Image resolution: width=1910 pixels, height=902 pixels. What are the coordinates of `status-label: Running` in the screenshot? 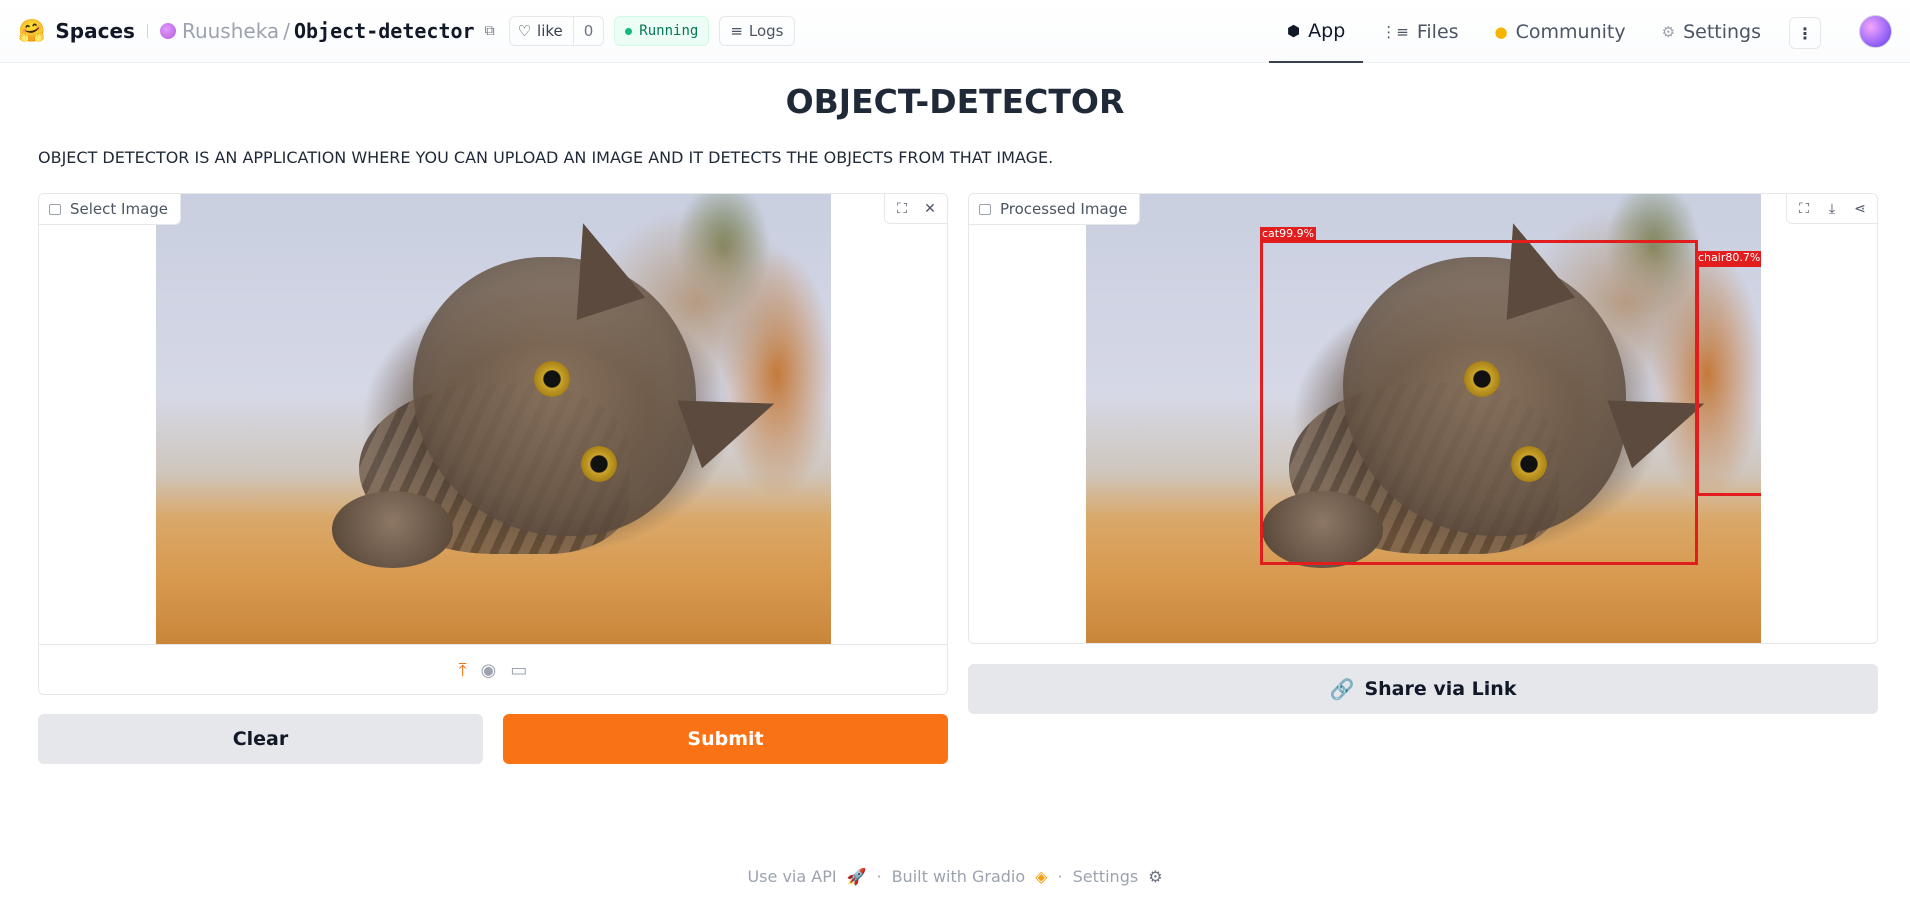 It's located at (669, 31).